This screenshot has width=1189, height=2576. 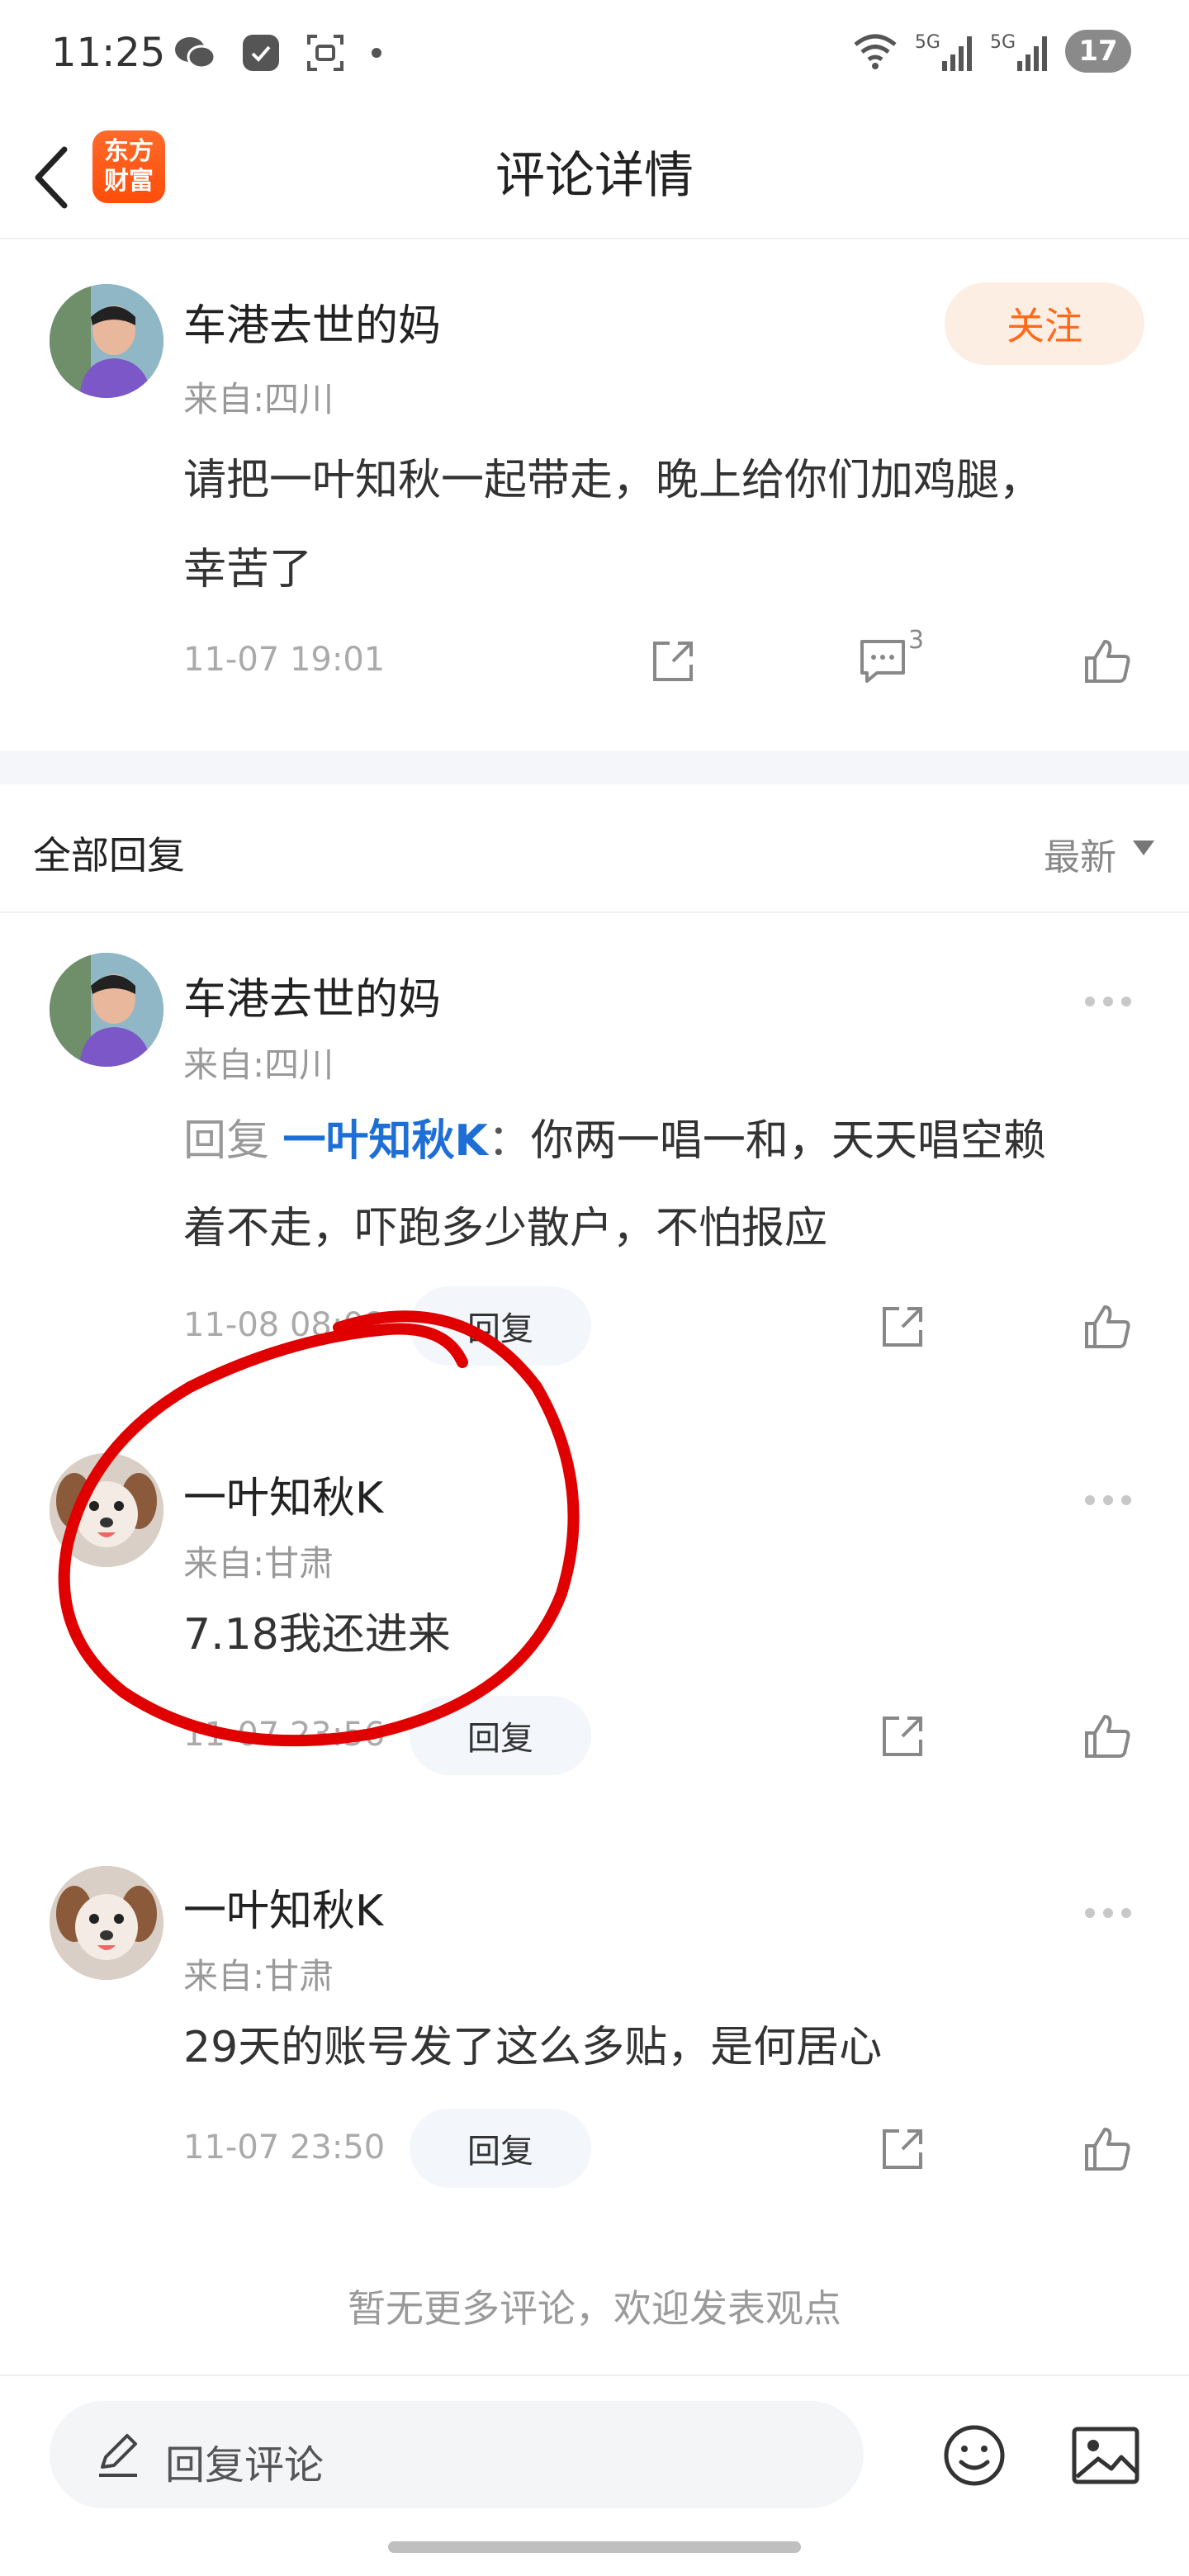 I want to click on comment-icon, so click(x=882, y=661).